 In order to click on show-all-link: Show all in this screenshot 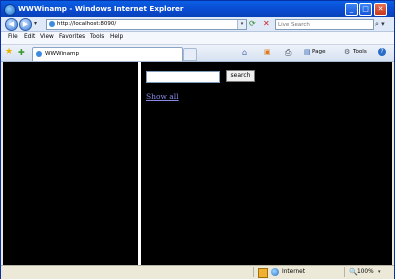, I will do `click(162, 96)`.